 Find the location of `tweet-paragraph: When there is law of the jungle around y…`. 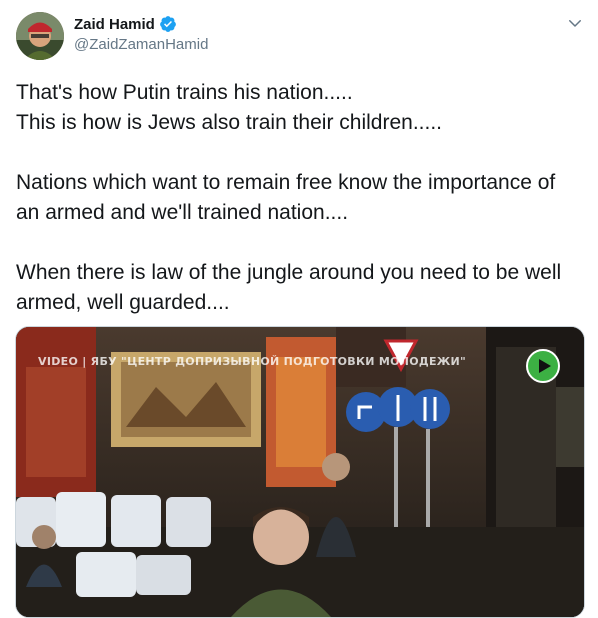

tweet-paragraph: When there is law of the jungle around y… is located at coordinates (289, 287).